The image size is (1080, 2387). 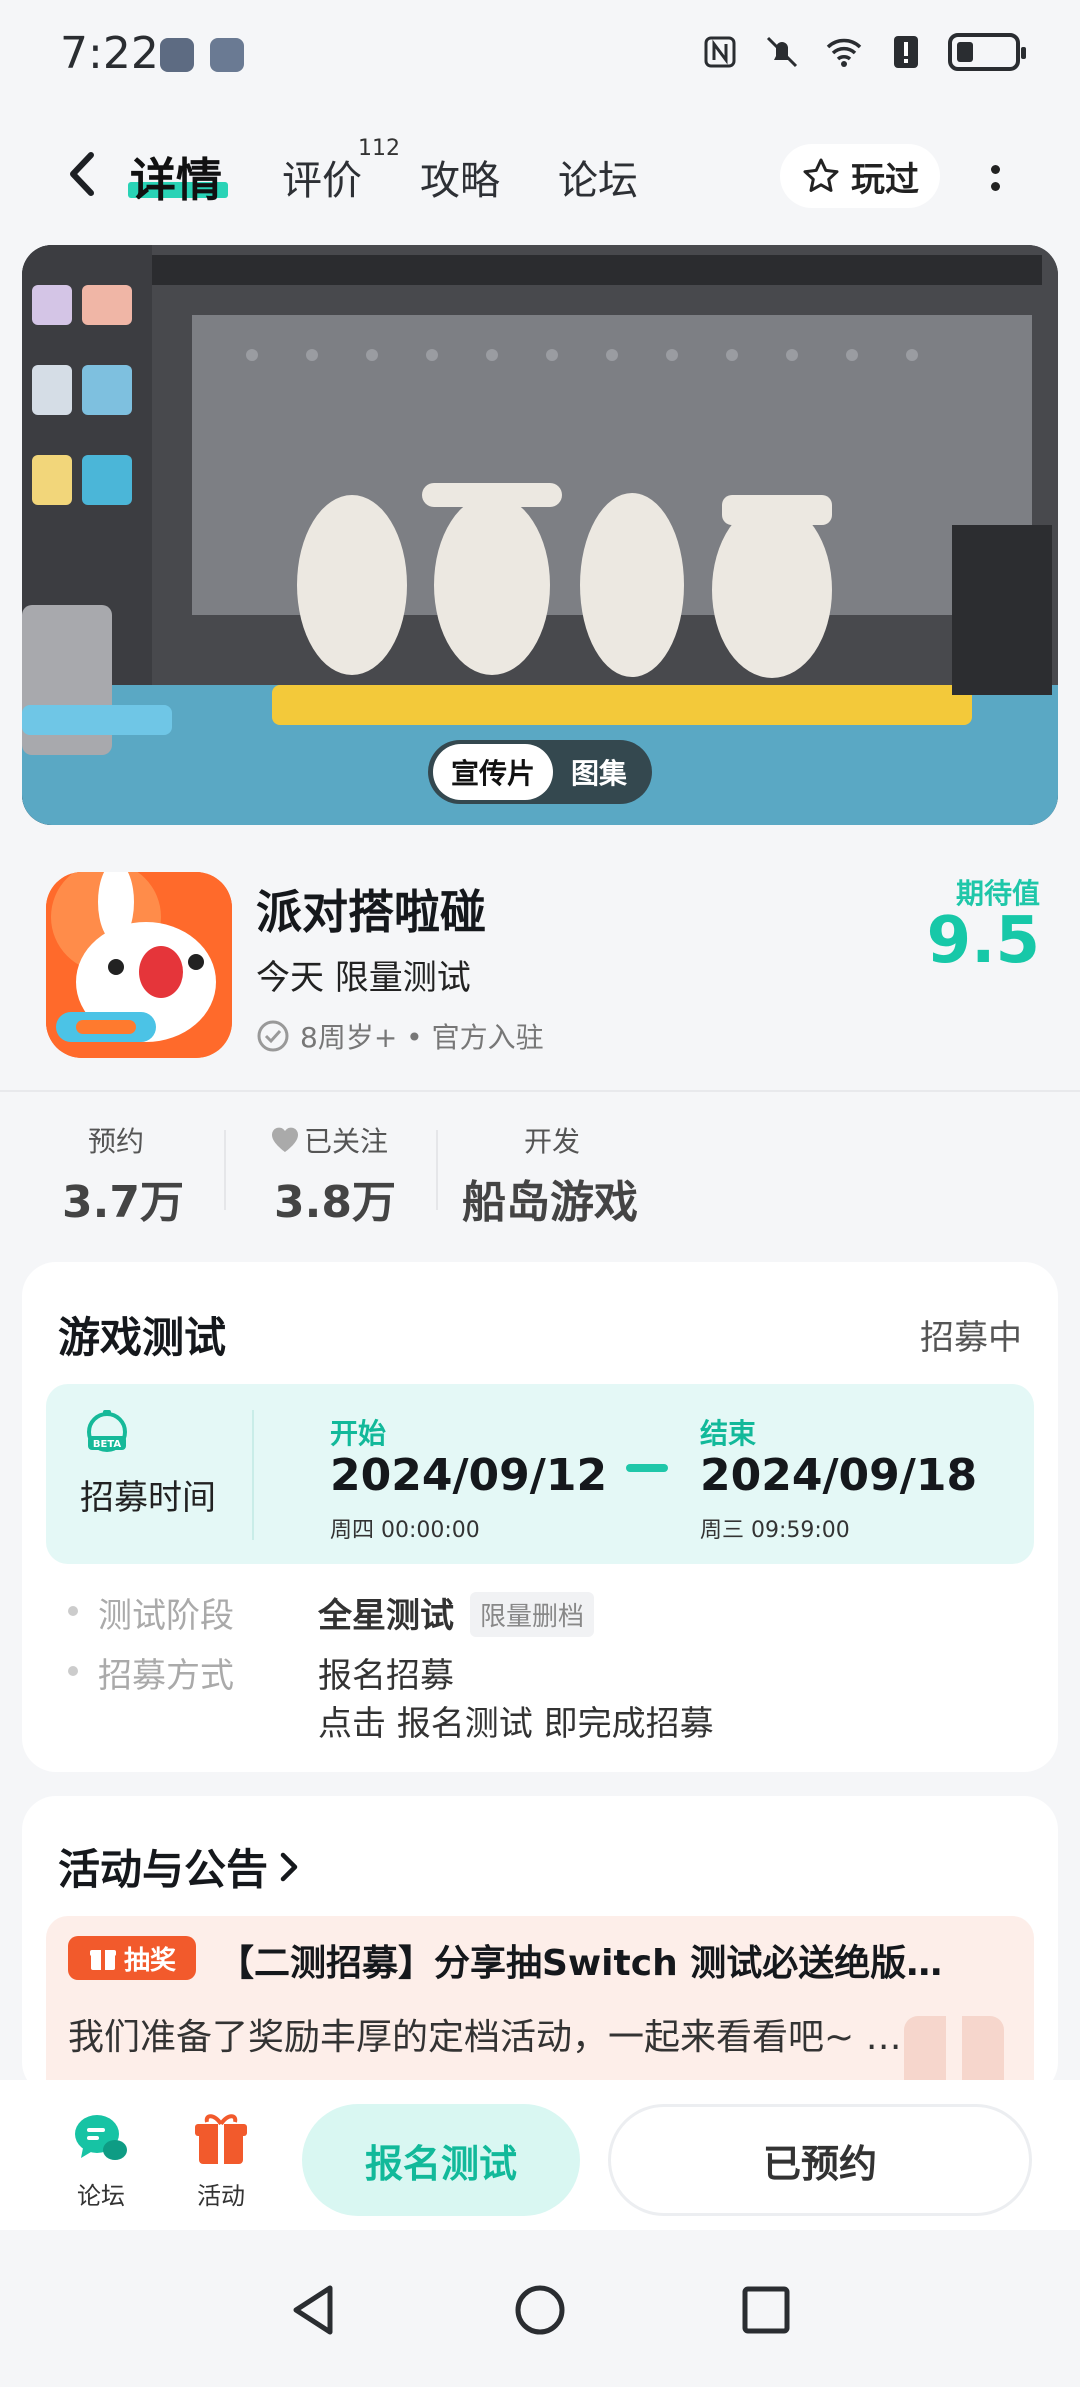 I want to click on back-button, so click(x=82, y=174).